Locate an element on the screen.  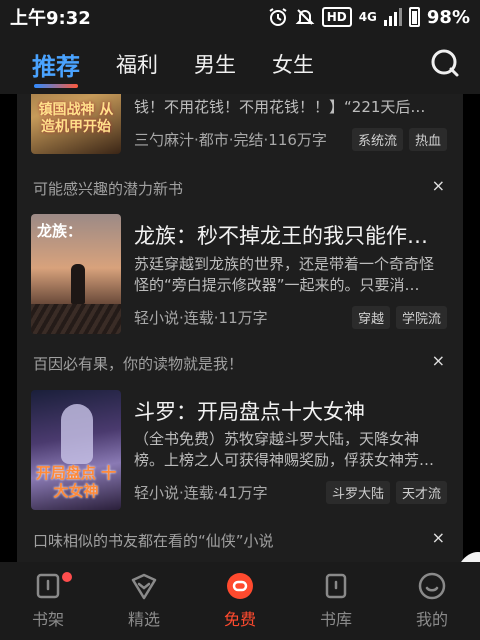
tab-male: 男生 is located at coordinates (215, 64).